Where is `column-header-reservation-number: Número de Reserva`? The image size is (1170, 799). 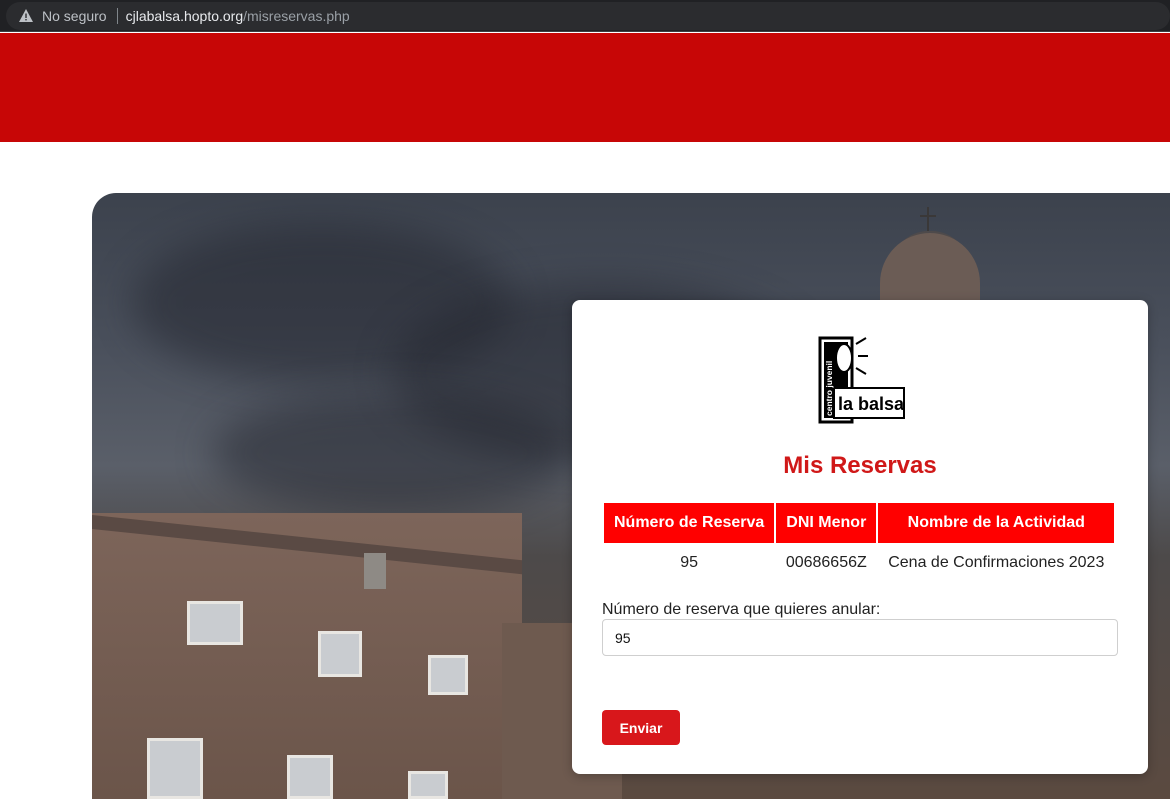
column-header-reservation-number: Número de Reserva is located at coordinates (689, 523).